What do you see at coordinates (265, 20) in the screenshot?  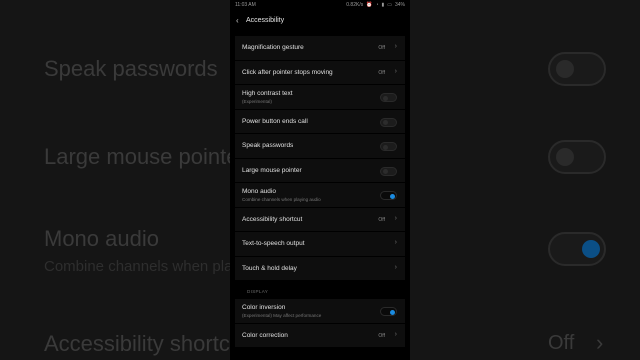 I see `page-title: Accessibility` at bounding box center [265, 20].